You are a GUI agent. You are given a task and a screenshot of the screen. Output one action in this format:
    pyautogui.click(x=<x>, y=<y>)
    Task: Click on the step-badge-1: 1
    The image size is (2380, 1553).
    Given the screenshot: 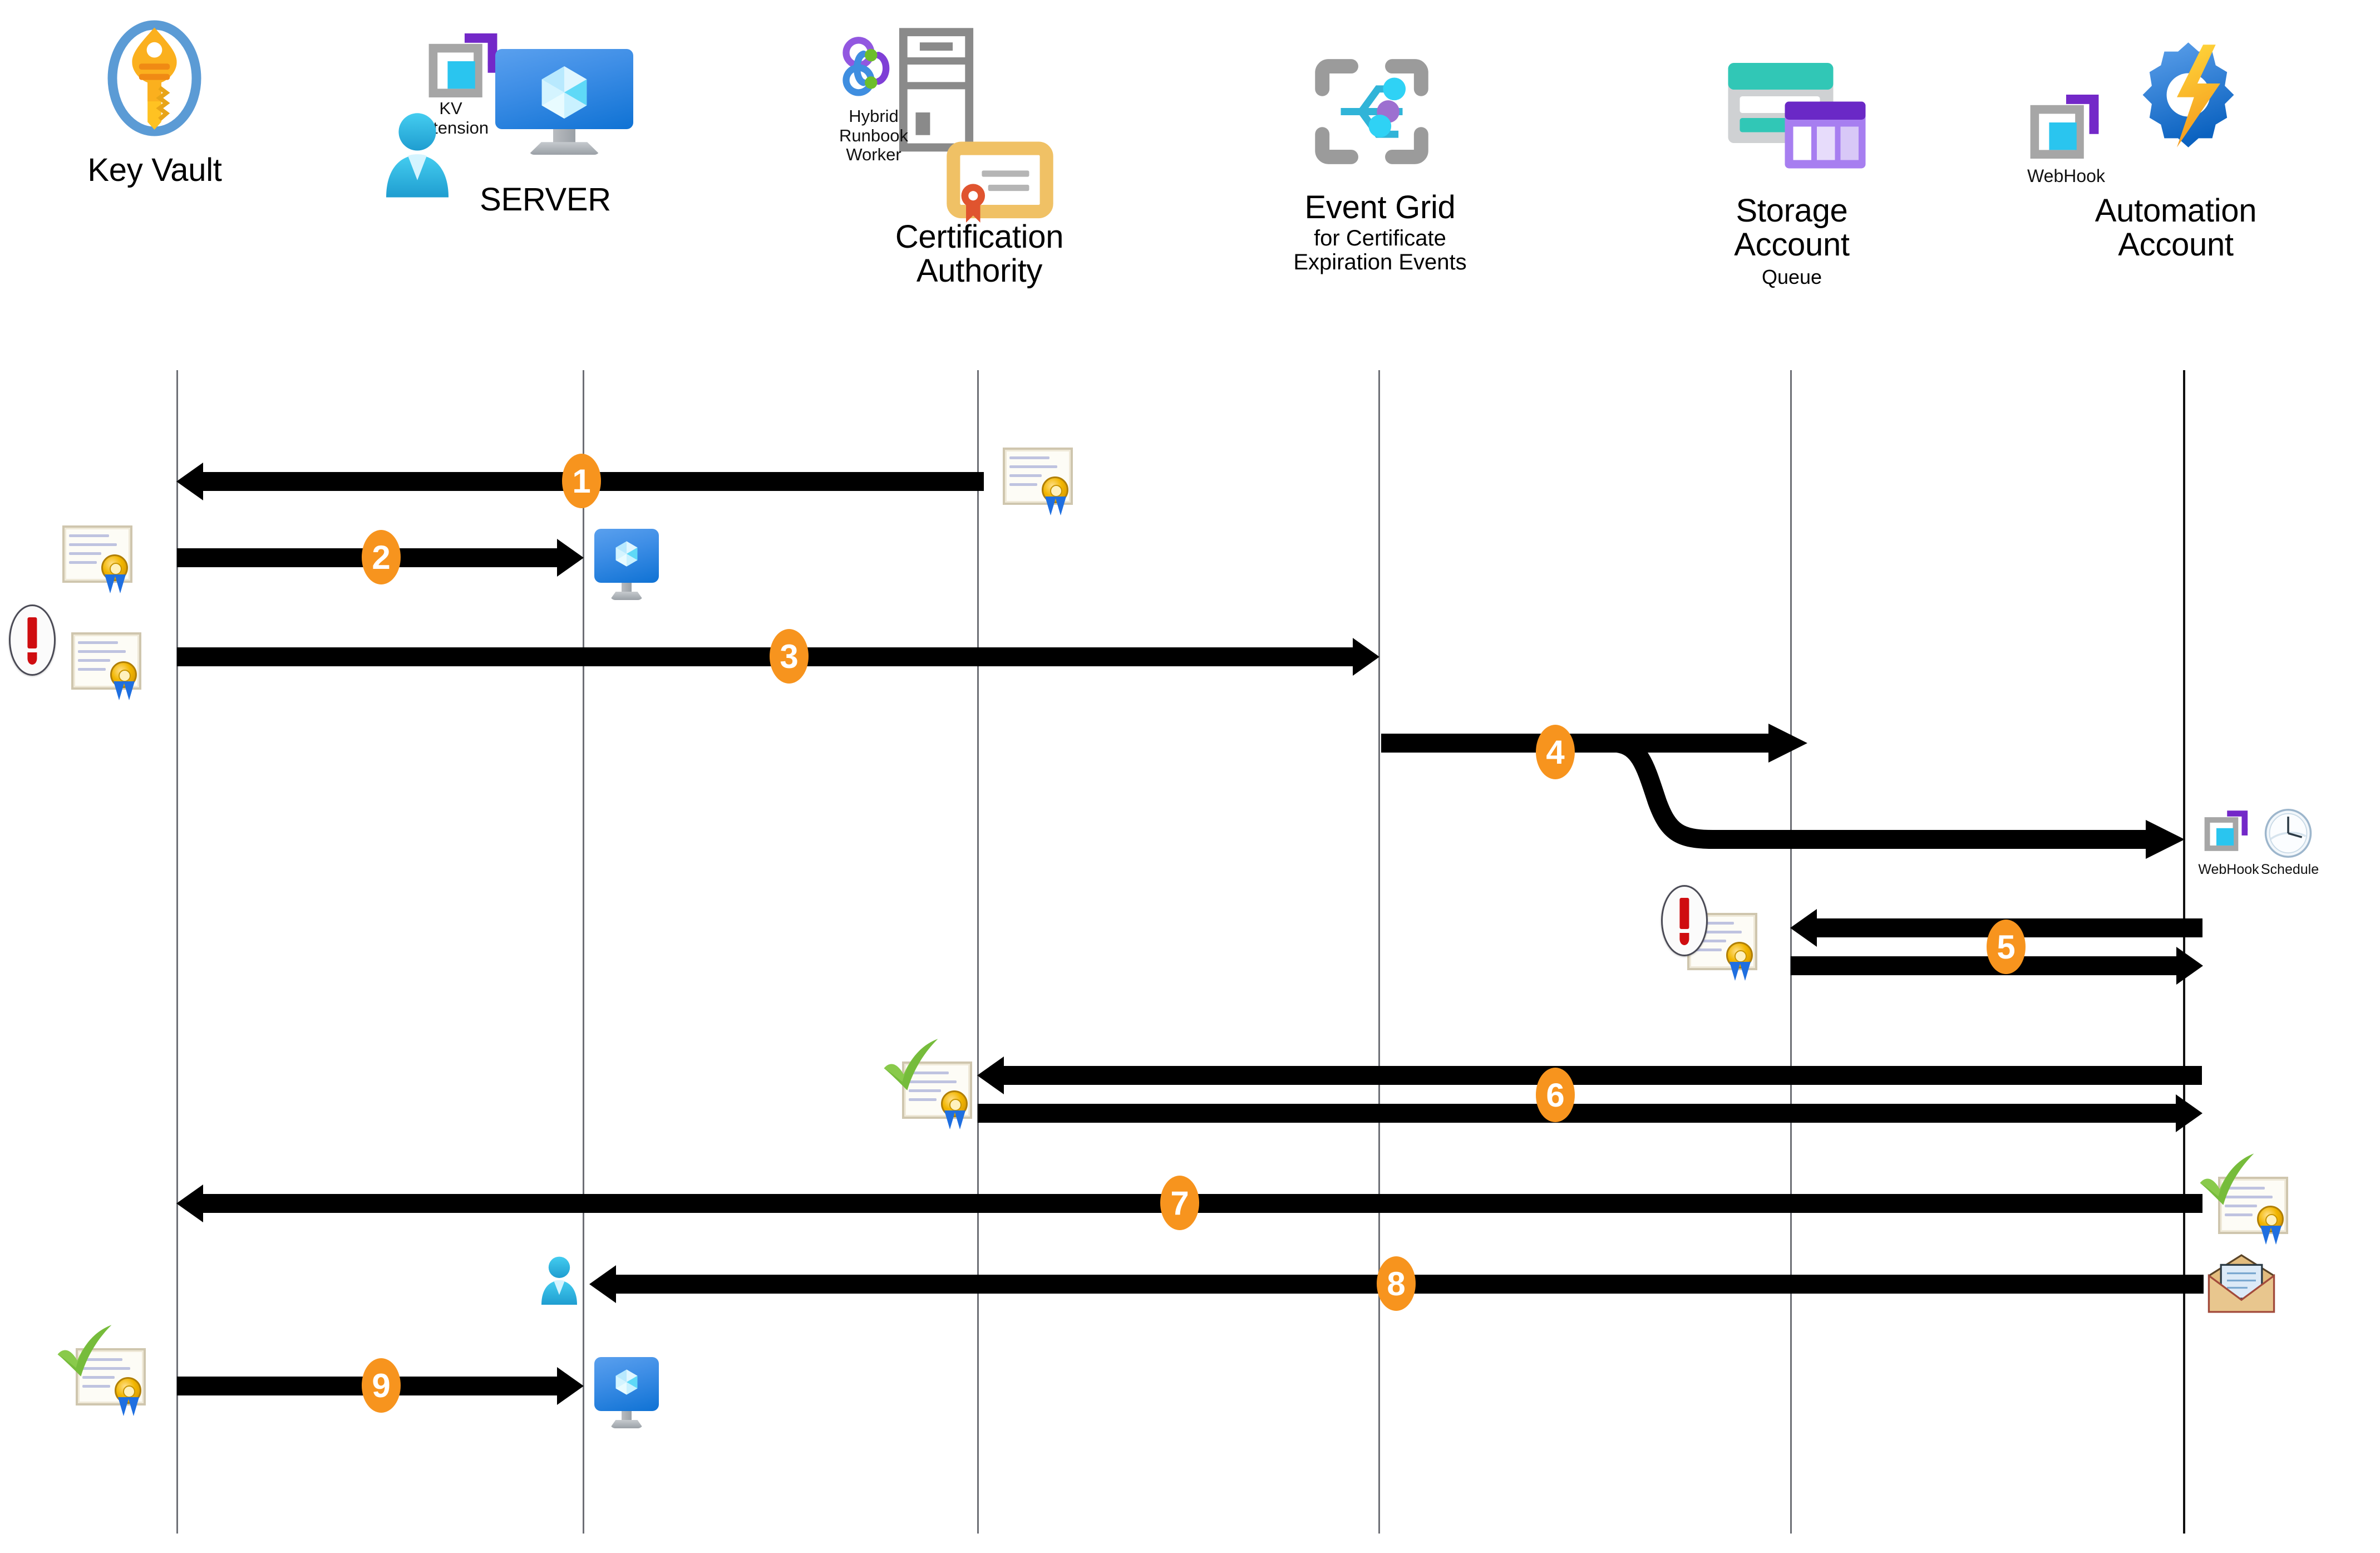 What is the action you would take?
    pyautogui.click(x=581, y=481)
    